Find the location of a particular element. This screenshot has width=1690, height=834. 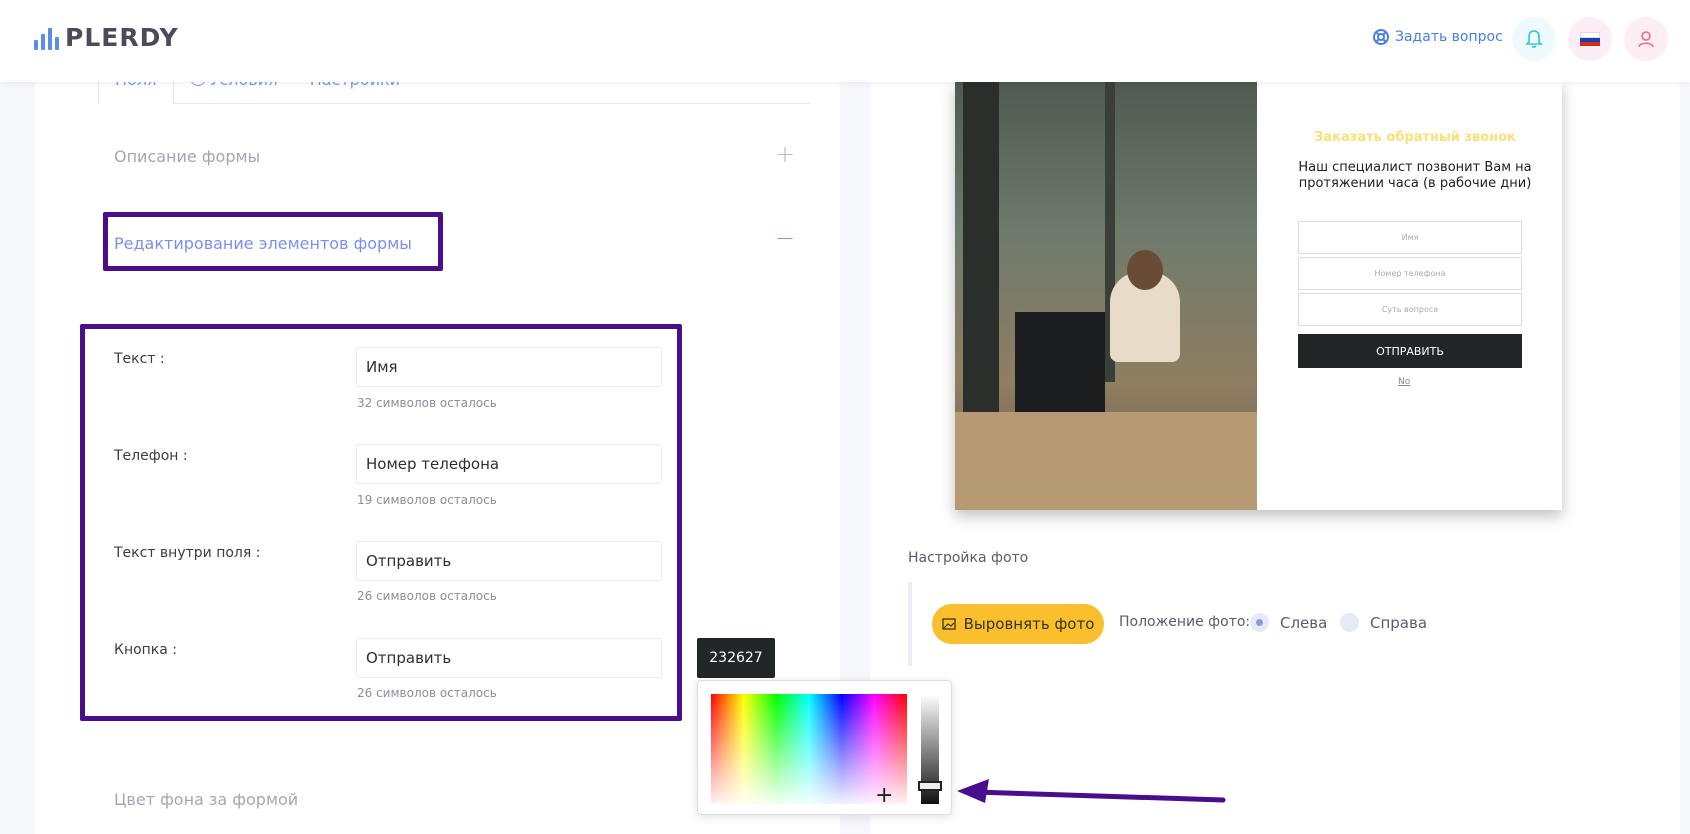

language-button is located at coordinates (1590, 39).